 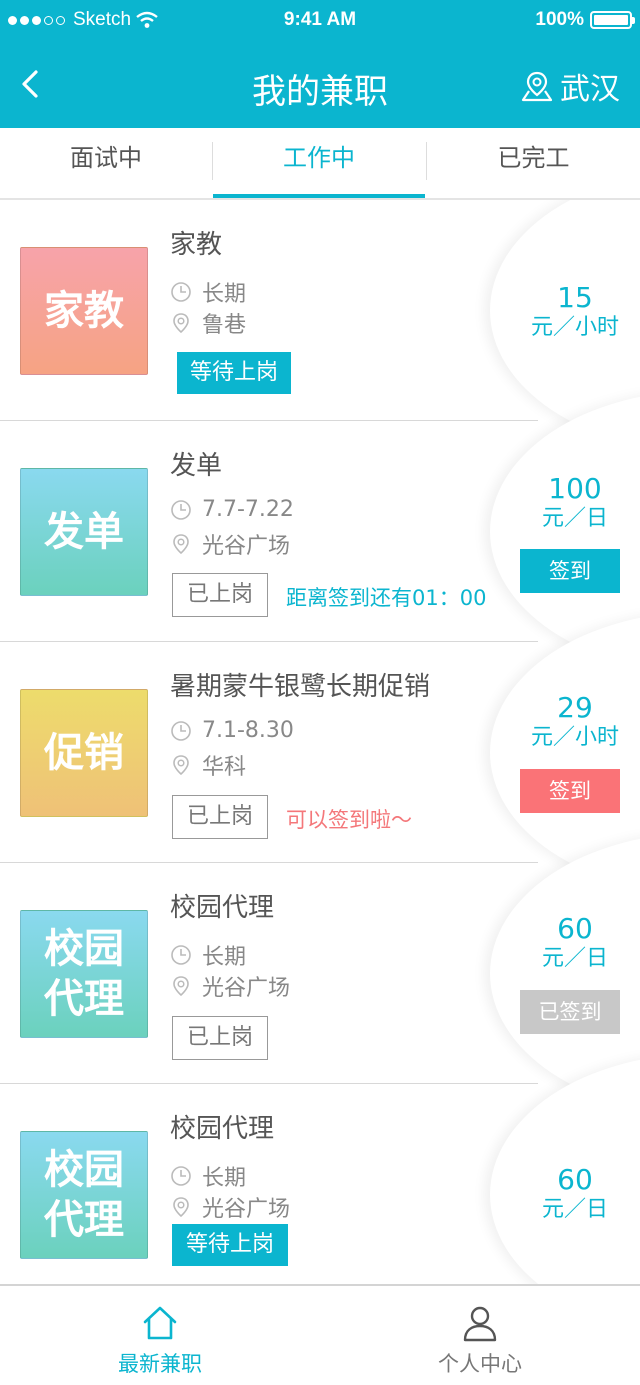 I want to click on pay-amount: 29, so click(x=575, y=707).